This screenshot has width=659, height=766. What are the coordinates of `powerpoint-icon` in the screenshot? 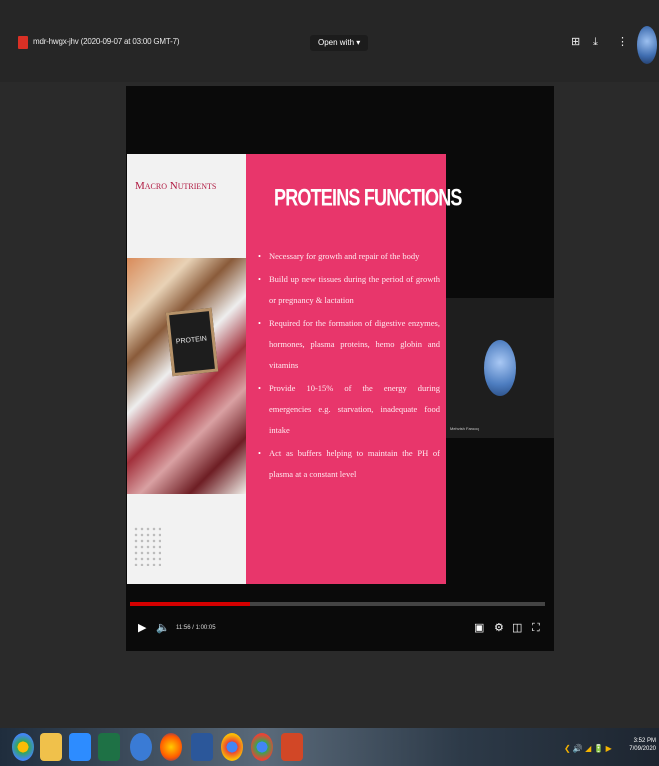 It's located at (292, 747).